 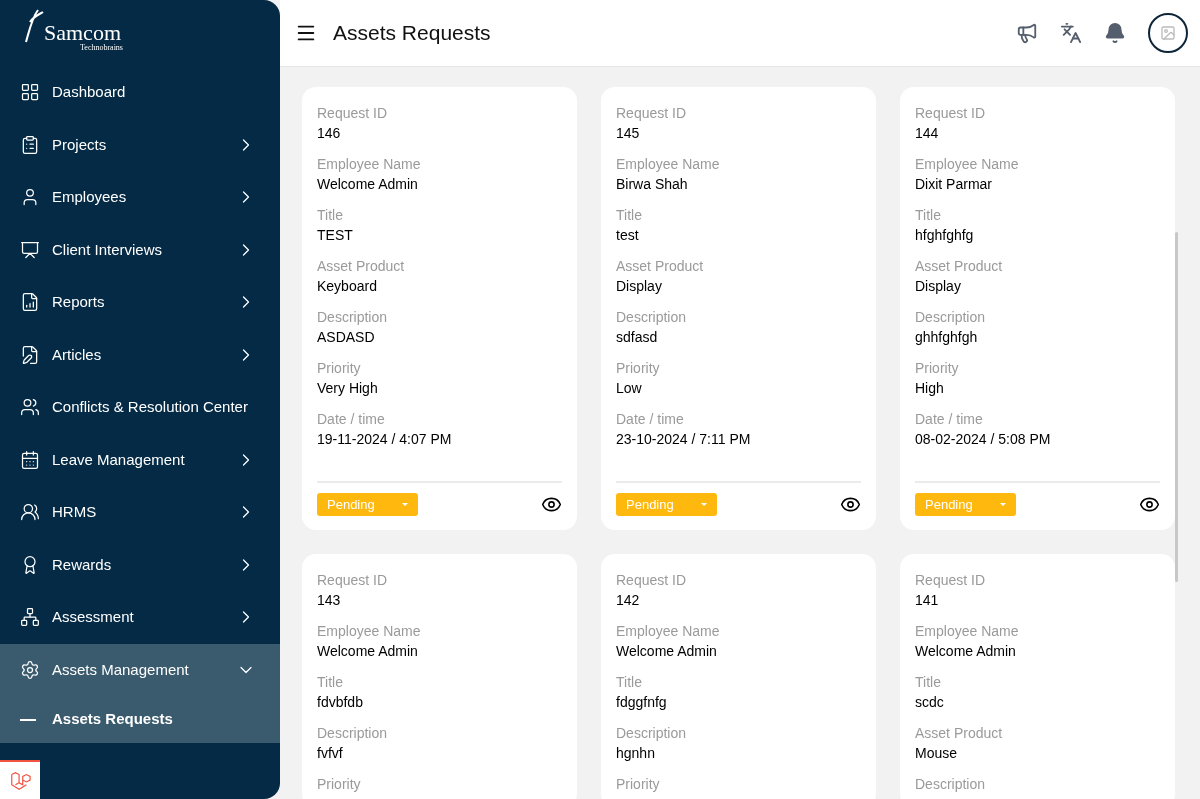 What do you see at coordinates (945, 235) in the screenshot?
I see `field-value: hfghfghfg` at bounding box center [945, 235].